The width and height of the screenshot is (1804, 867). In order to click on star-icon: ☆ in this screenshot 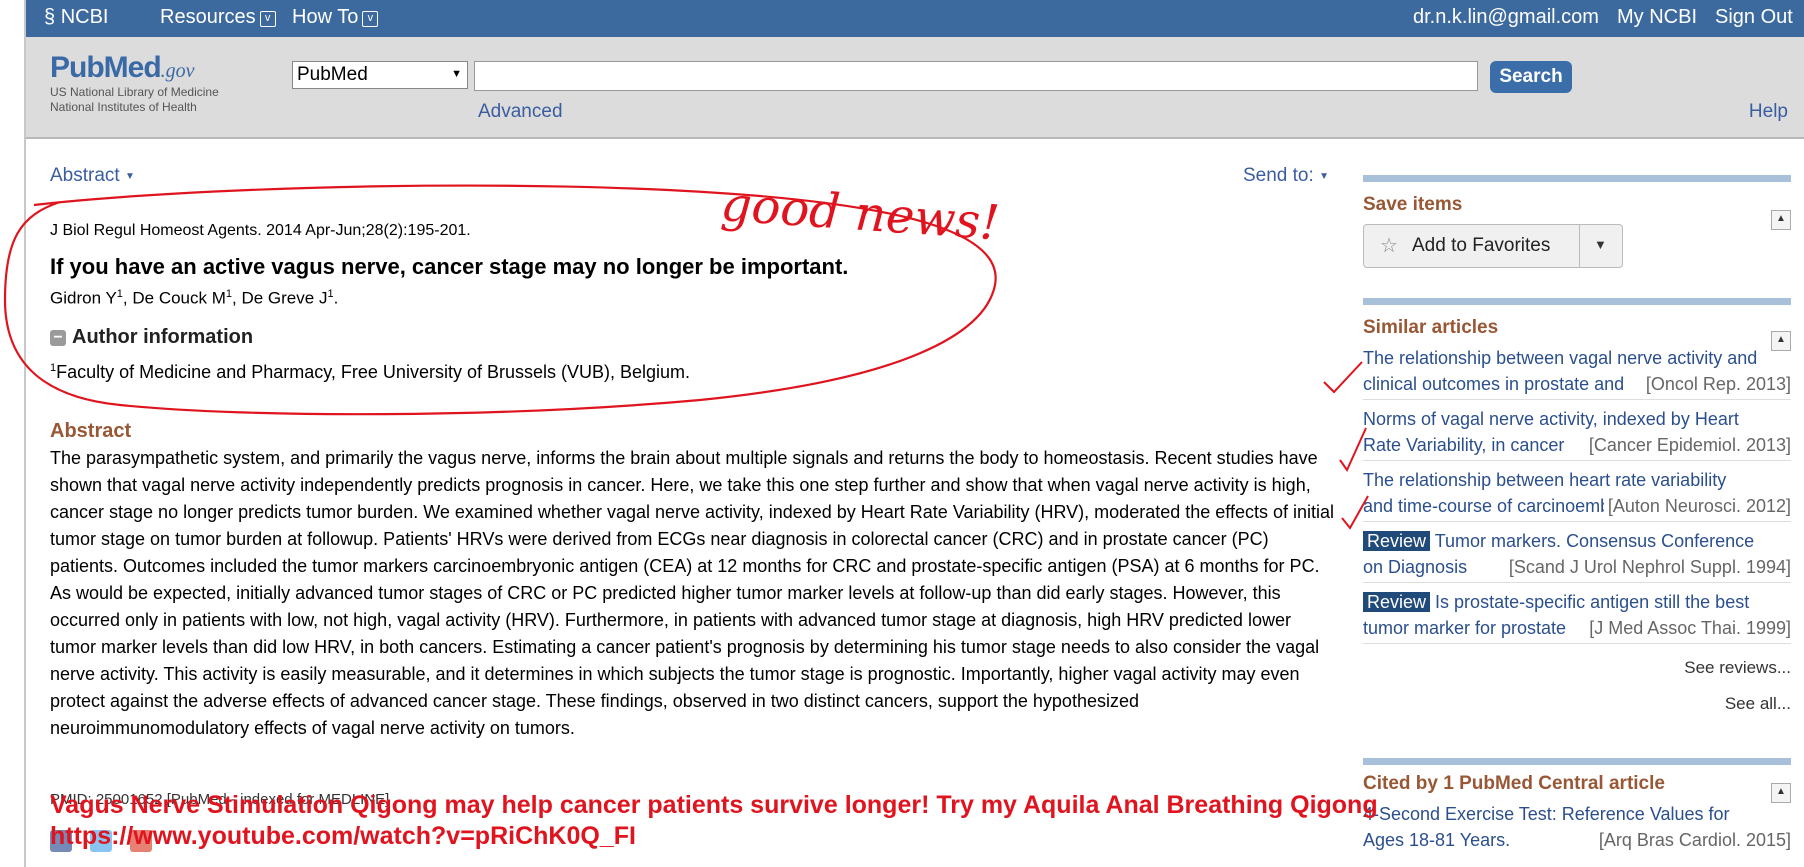, I will do `click(1389, 246)`.